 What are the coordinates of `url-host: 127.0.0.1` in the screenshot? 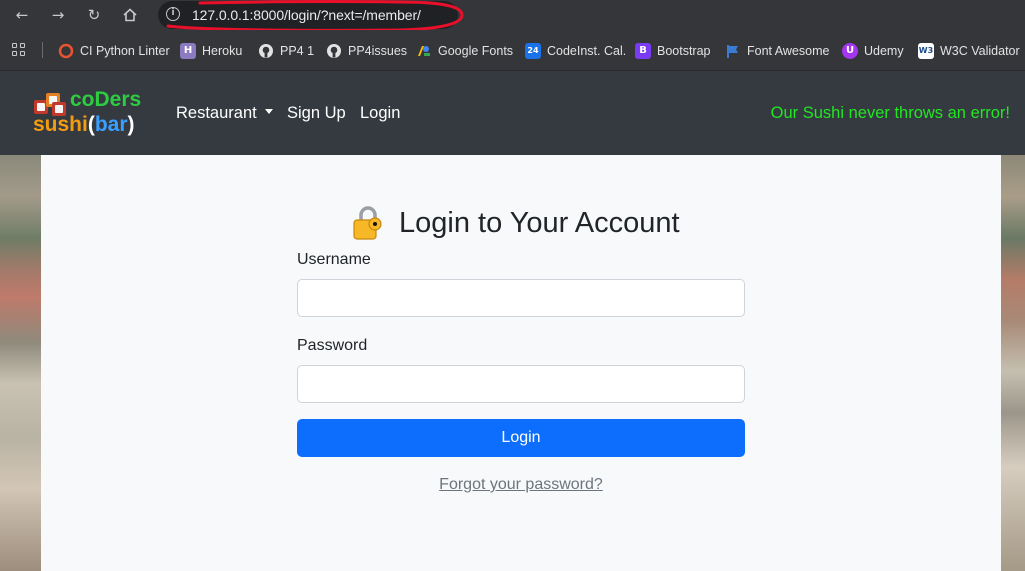 It's located at (221, 15).